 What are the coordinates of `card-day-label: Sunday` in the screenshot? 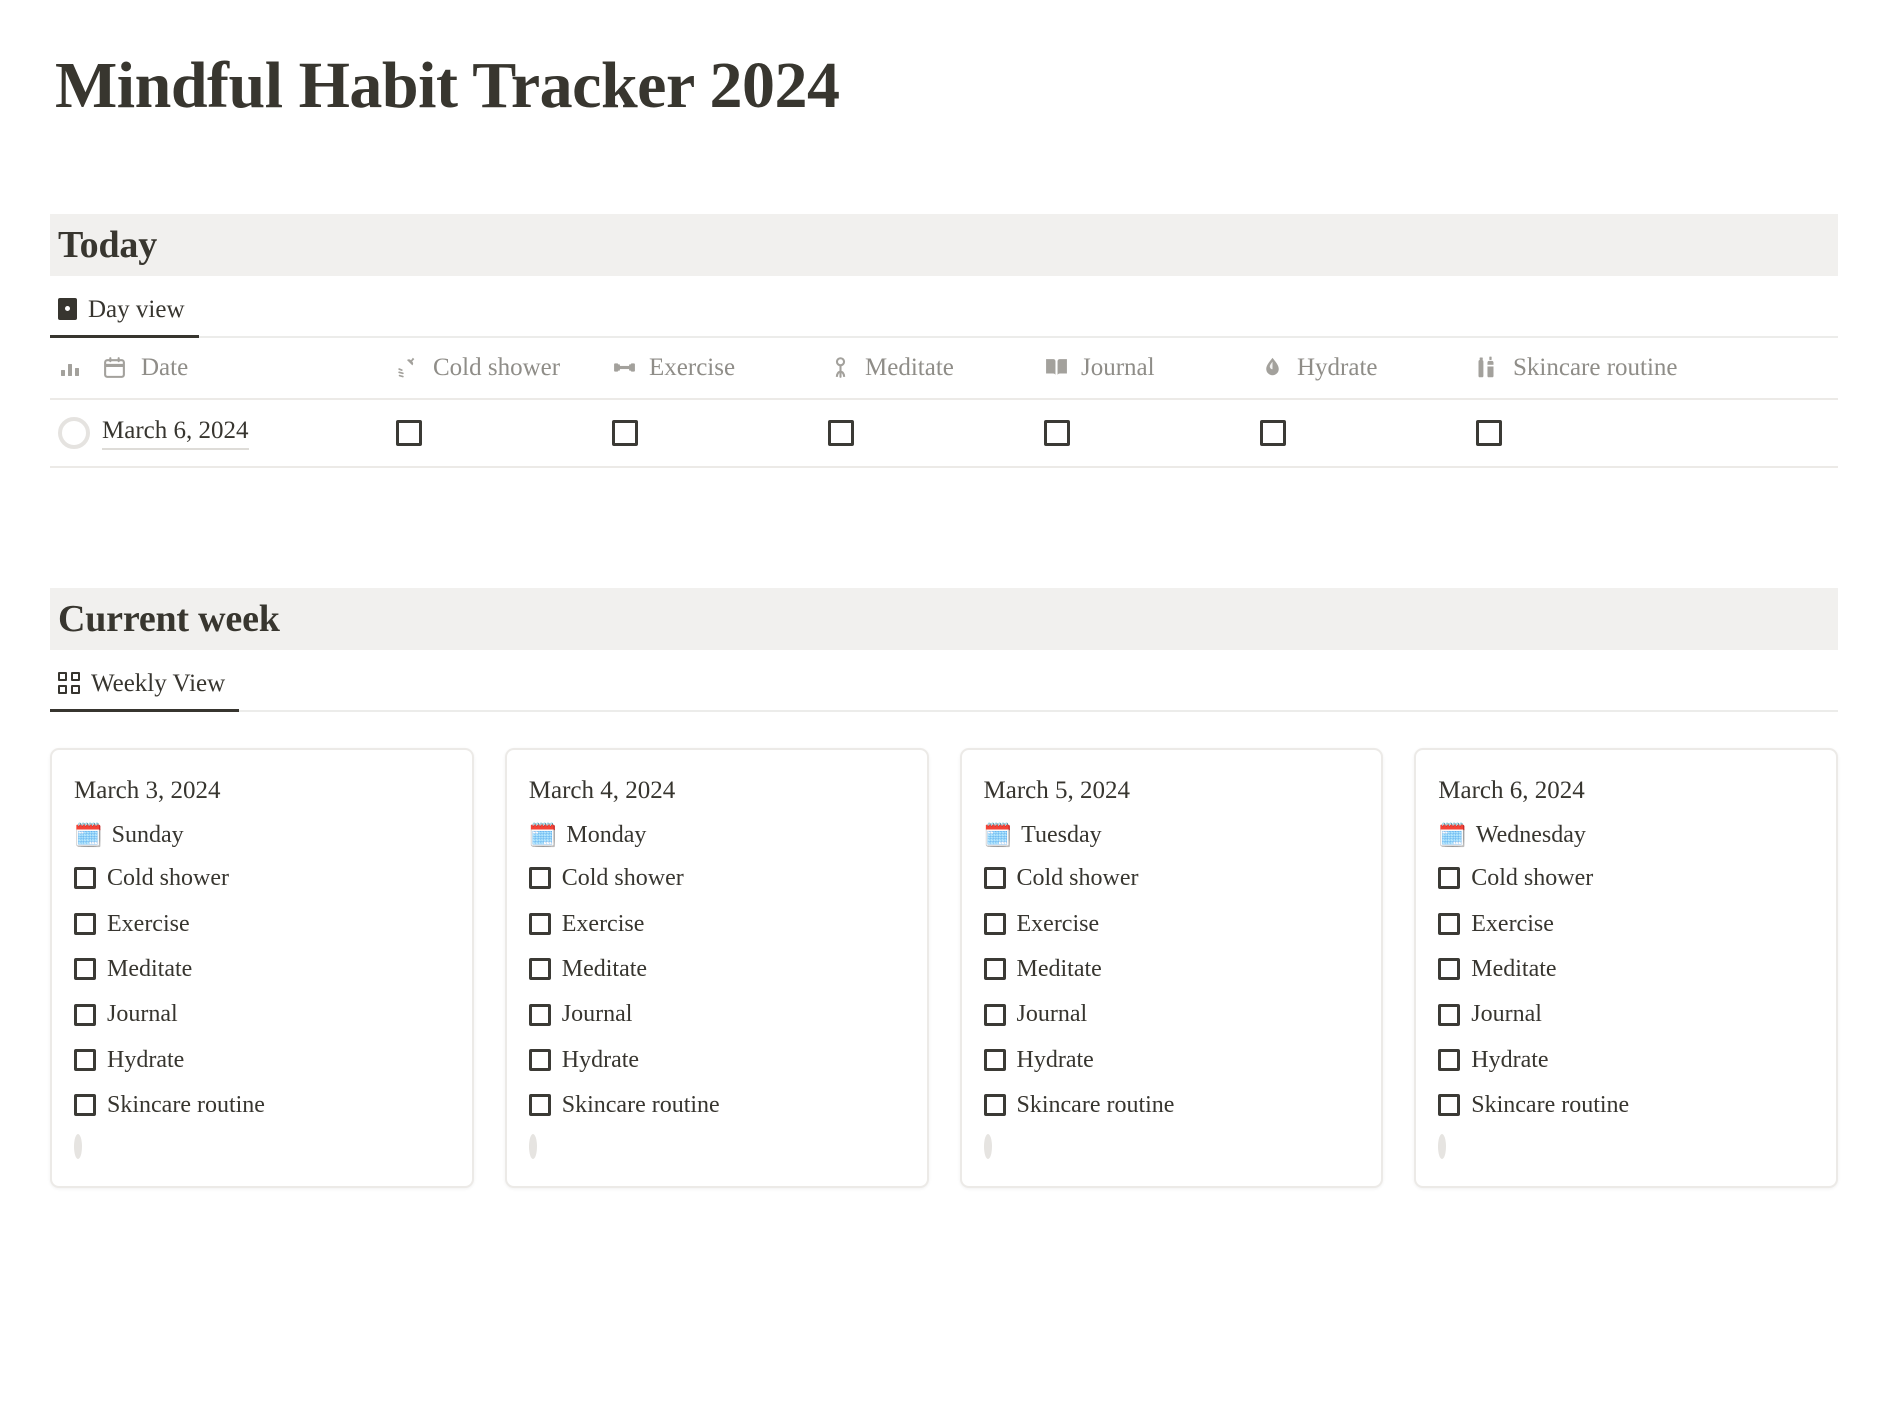 It's located at (147, 834).